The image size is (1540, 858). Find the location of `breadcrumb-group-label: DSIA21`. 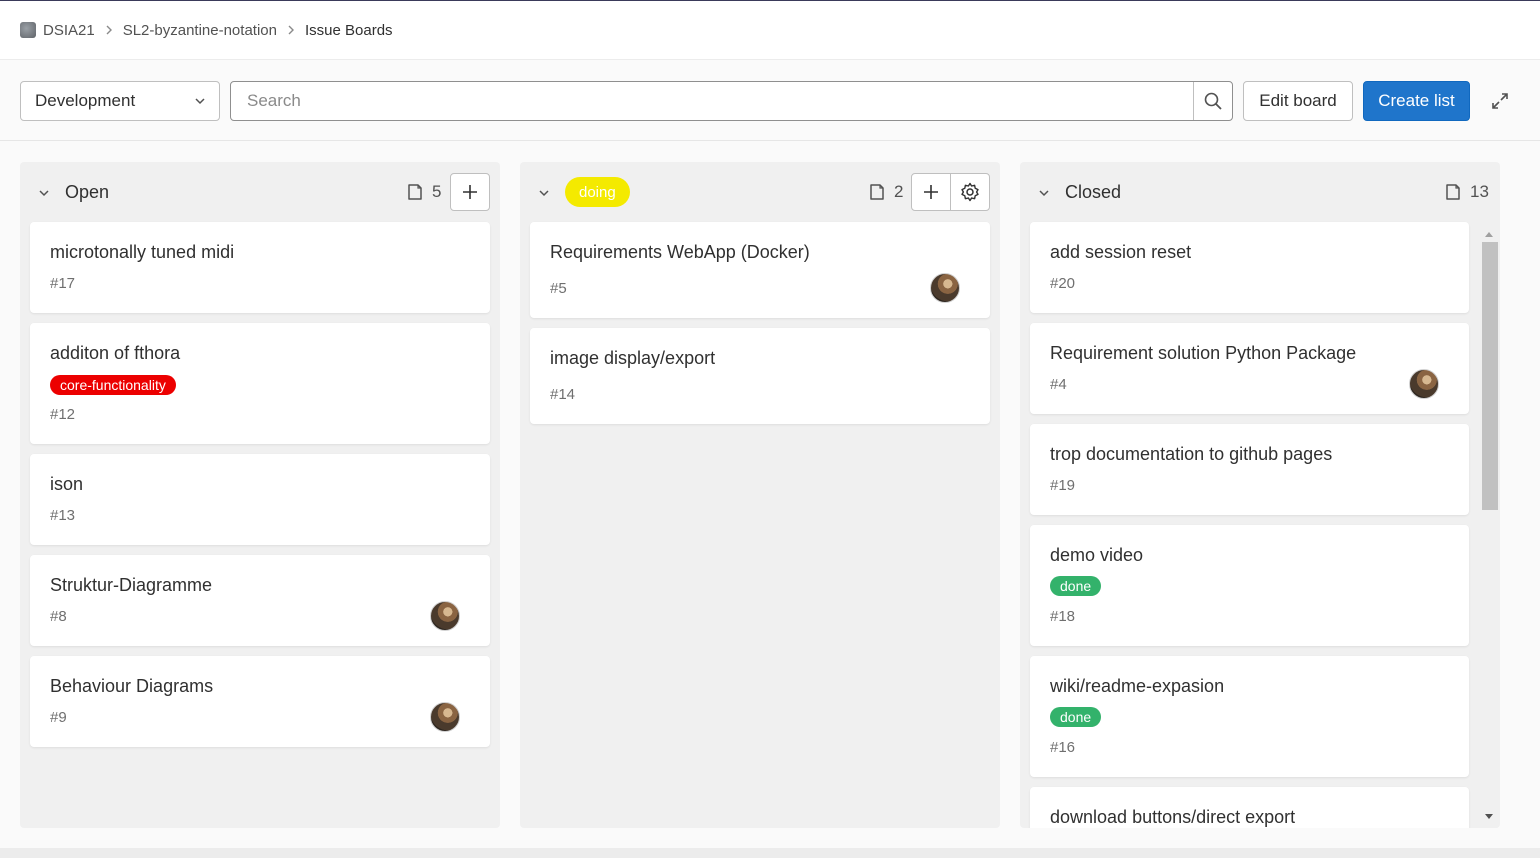

breadcrumb-group-label: DSIA21 is located at coordinates (69, 30).